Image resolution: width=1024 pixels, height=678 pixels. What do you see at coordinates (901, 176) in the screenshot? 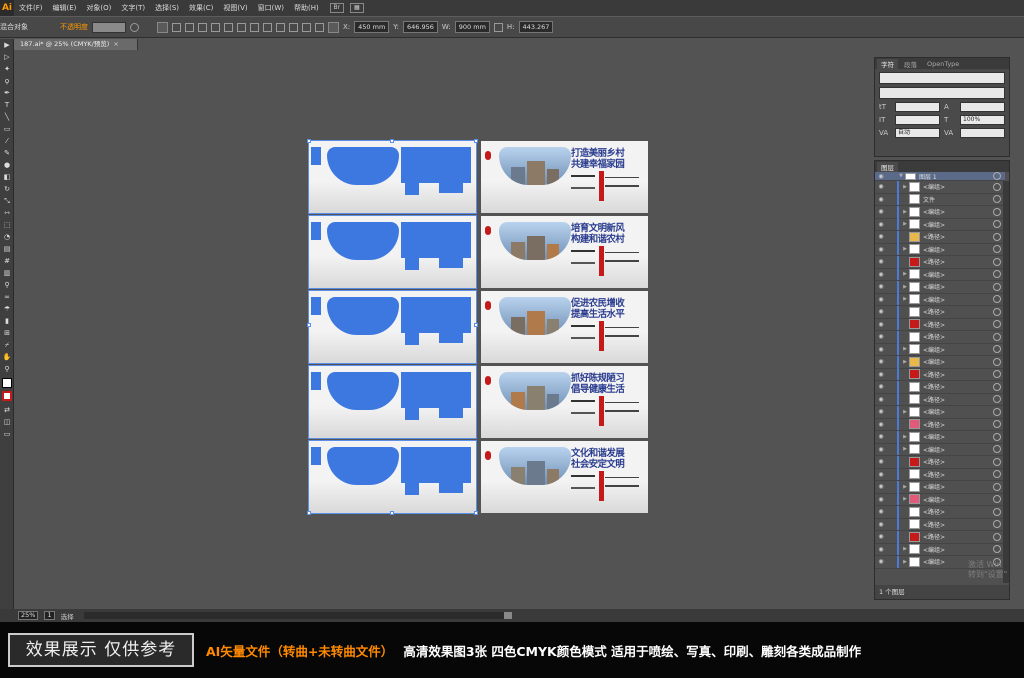
I see `expand-arrow-icon: ▼` at bounding box center [901, 176].